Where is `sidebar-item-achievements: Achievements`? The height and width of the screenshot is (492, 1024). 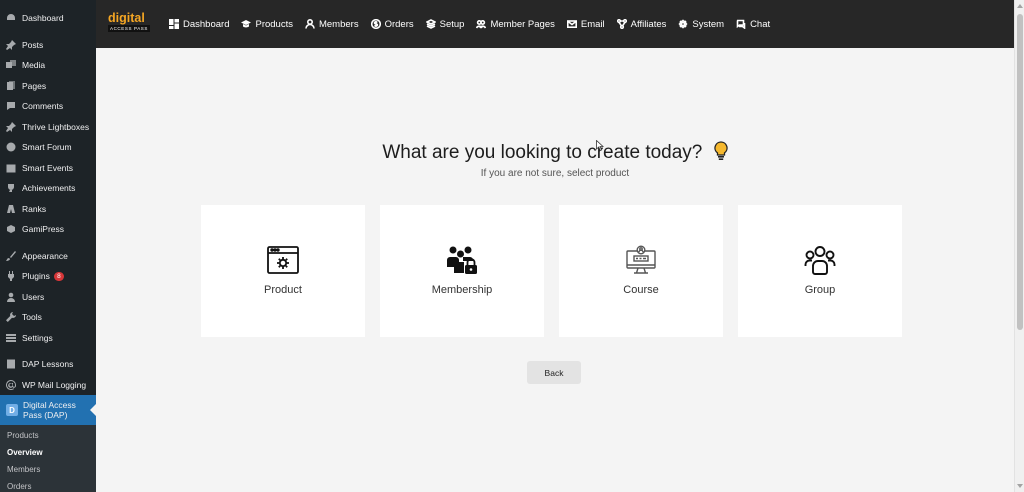
sidebar-item-achievements: Achievements is located at coordinates (48, 188).